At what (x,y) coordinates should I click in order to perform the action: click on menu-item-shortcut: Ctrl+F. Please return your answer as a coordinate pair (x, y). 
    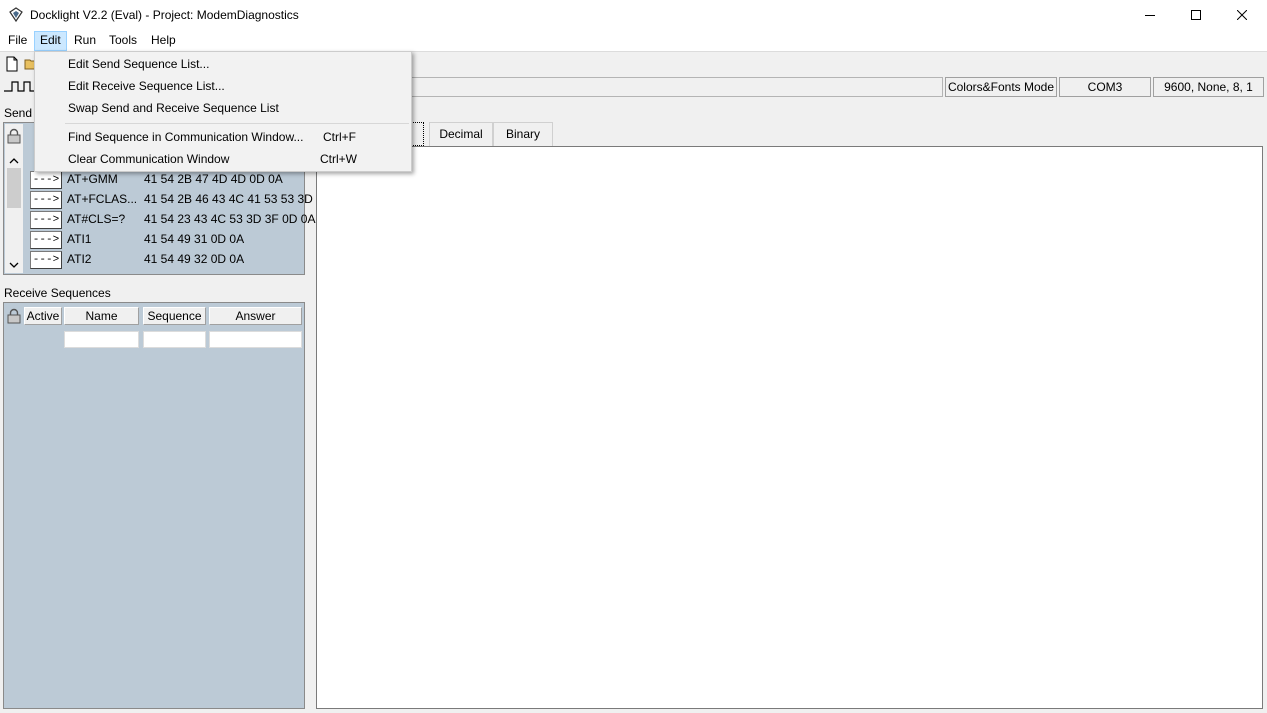
    Looking at the image, I should click on (339, 137).